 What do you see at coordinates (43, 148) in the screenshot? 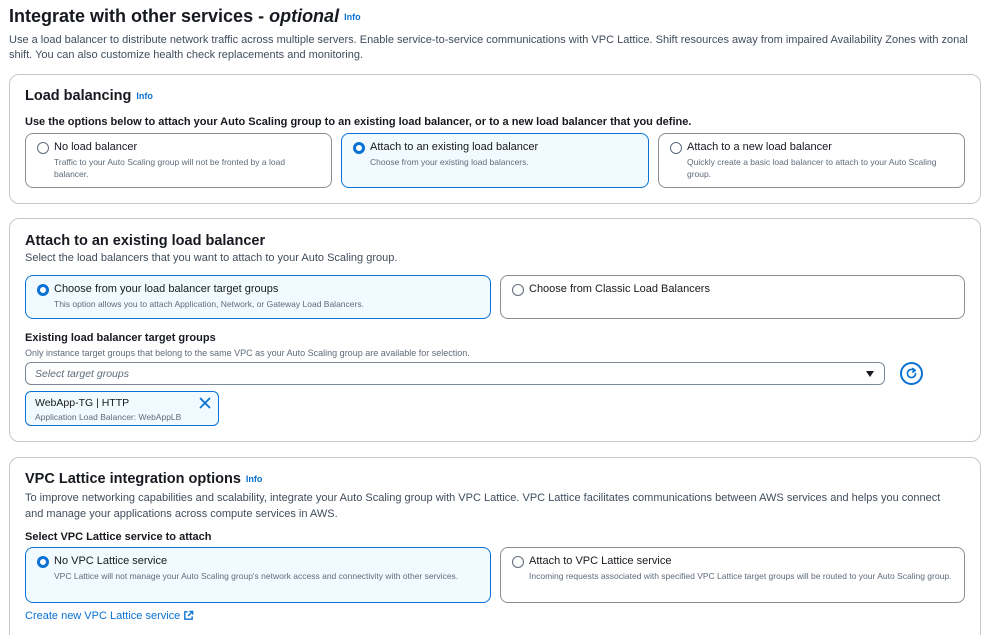
I see `radio-no-load-balancer` at bounding box center [43, 148].